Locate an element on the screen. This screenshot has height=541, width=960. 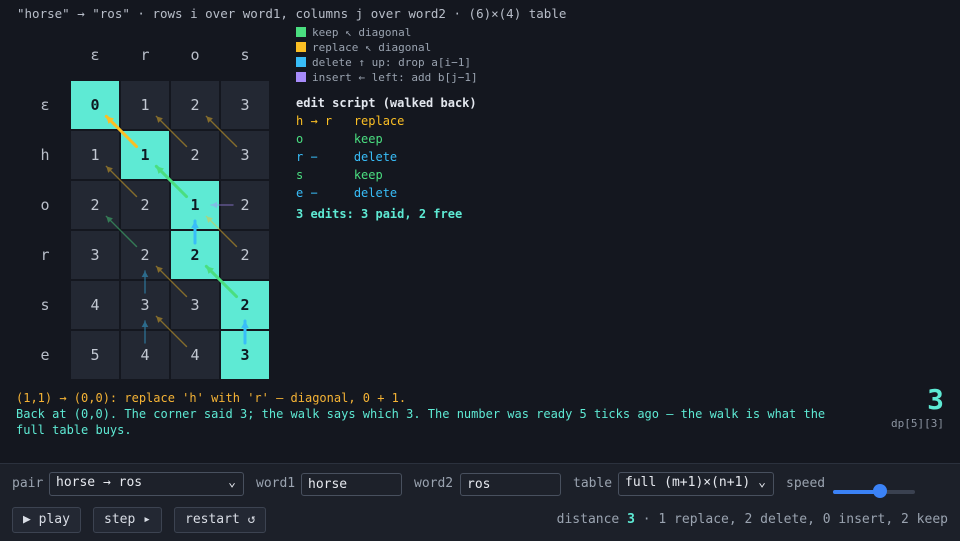
edit-chars: e − is located at coordinates (314, 193).